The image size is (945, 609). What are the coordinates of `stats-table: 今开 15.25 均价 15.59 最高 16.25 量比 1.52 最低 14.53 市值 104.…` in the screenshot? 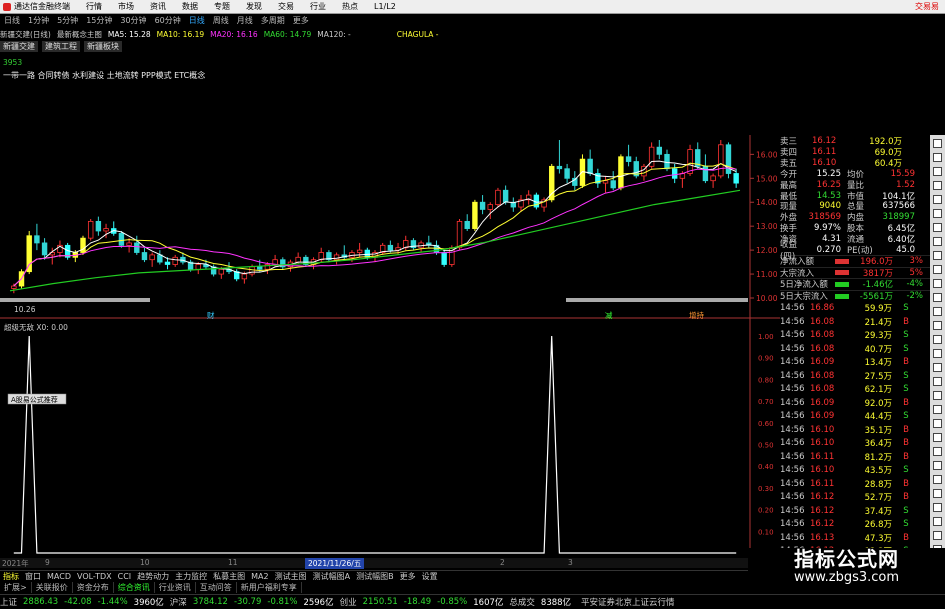 It's located at (855, 215).